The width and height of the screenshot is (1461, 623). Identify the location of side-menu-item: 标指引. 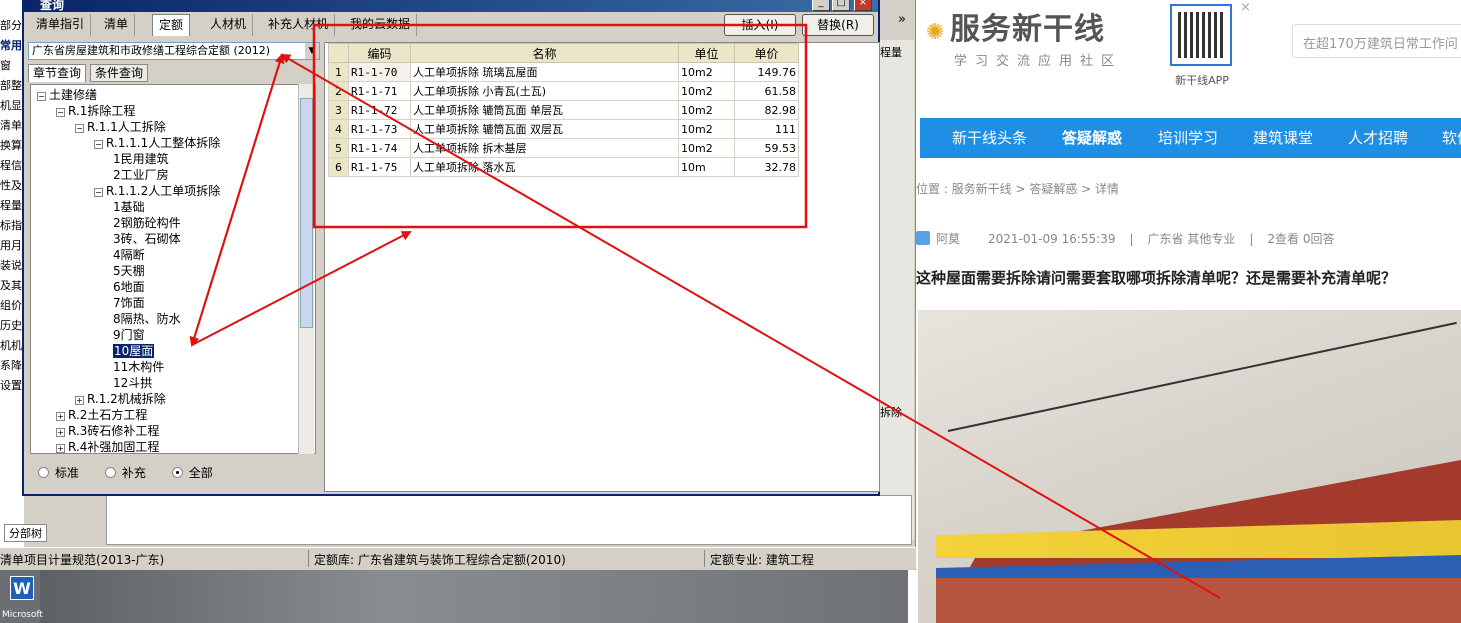
(12, 226).